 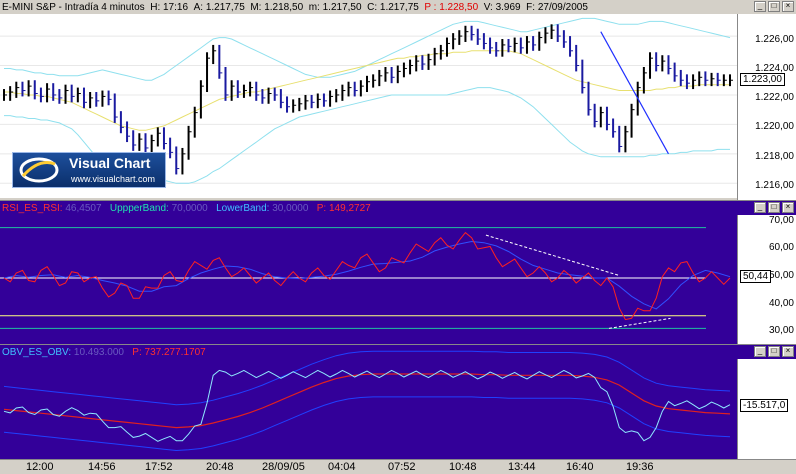 I want to click on price-tick: 1.216,00, so click(x=774, y=185).